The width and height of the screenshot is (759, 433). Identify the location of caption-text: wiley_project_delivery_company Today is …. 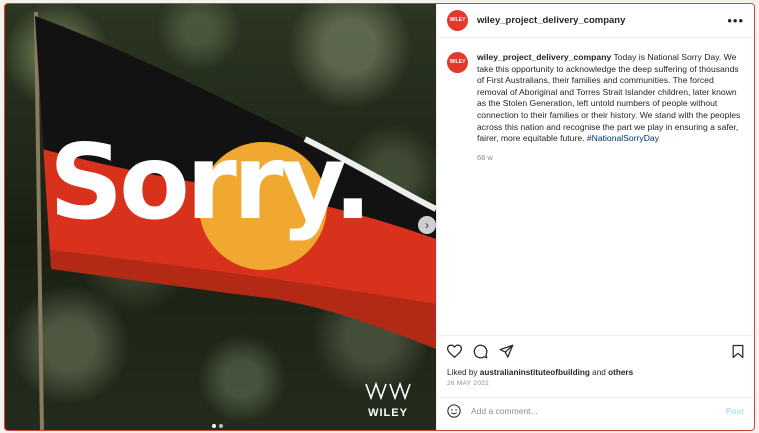
(609, 98).